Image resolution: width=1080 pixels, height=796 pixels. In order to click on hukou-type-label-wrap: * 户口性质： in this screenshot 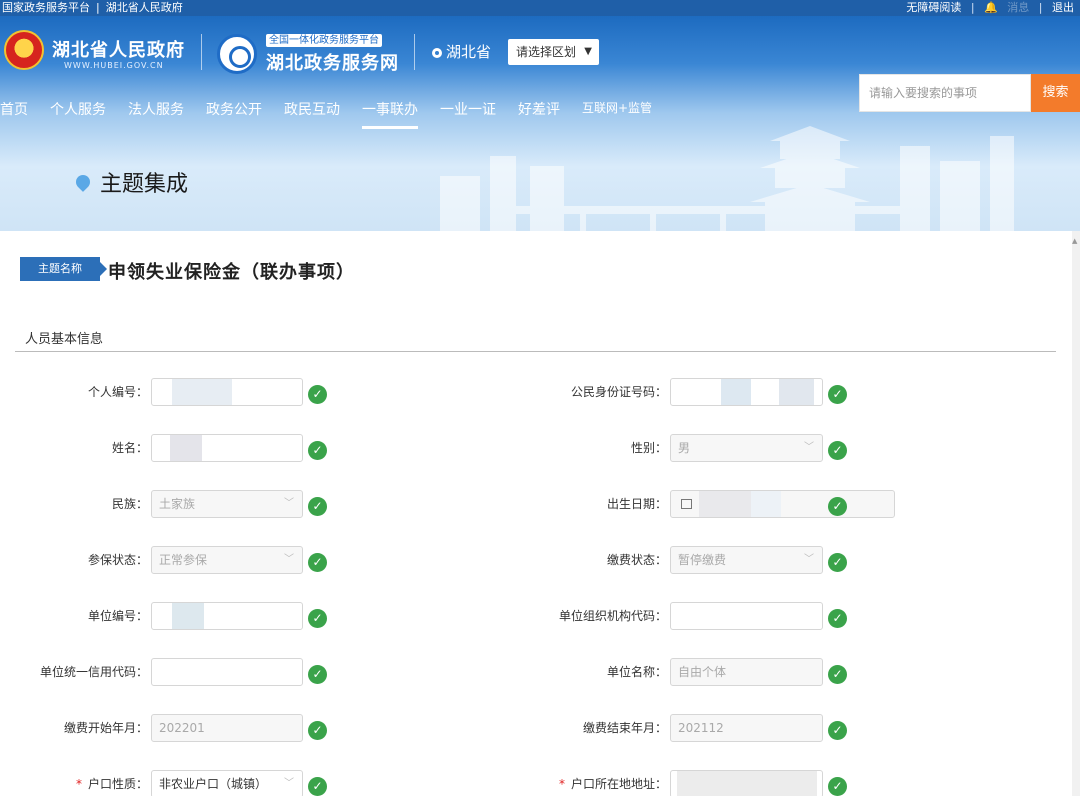, I will do `click(74, 783)`.